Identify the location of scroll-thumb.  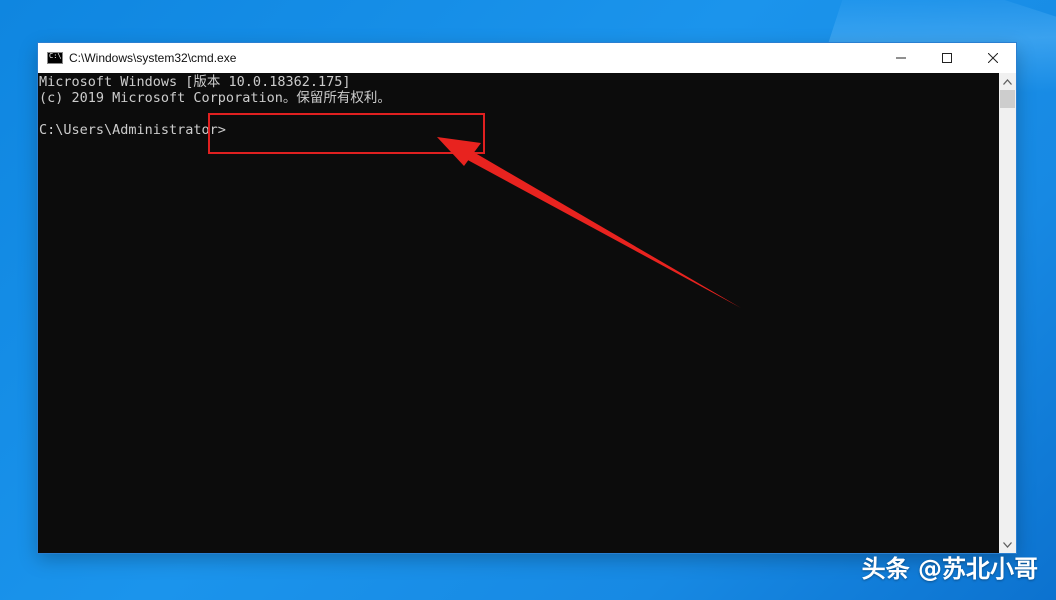
(1007, 99).